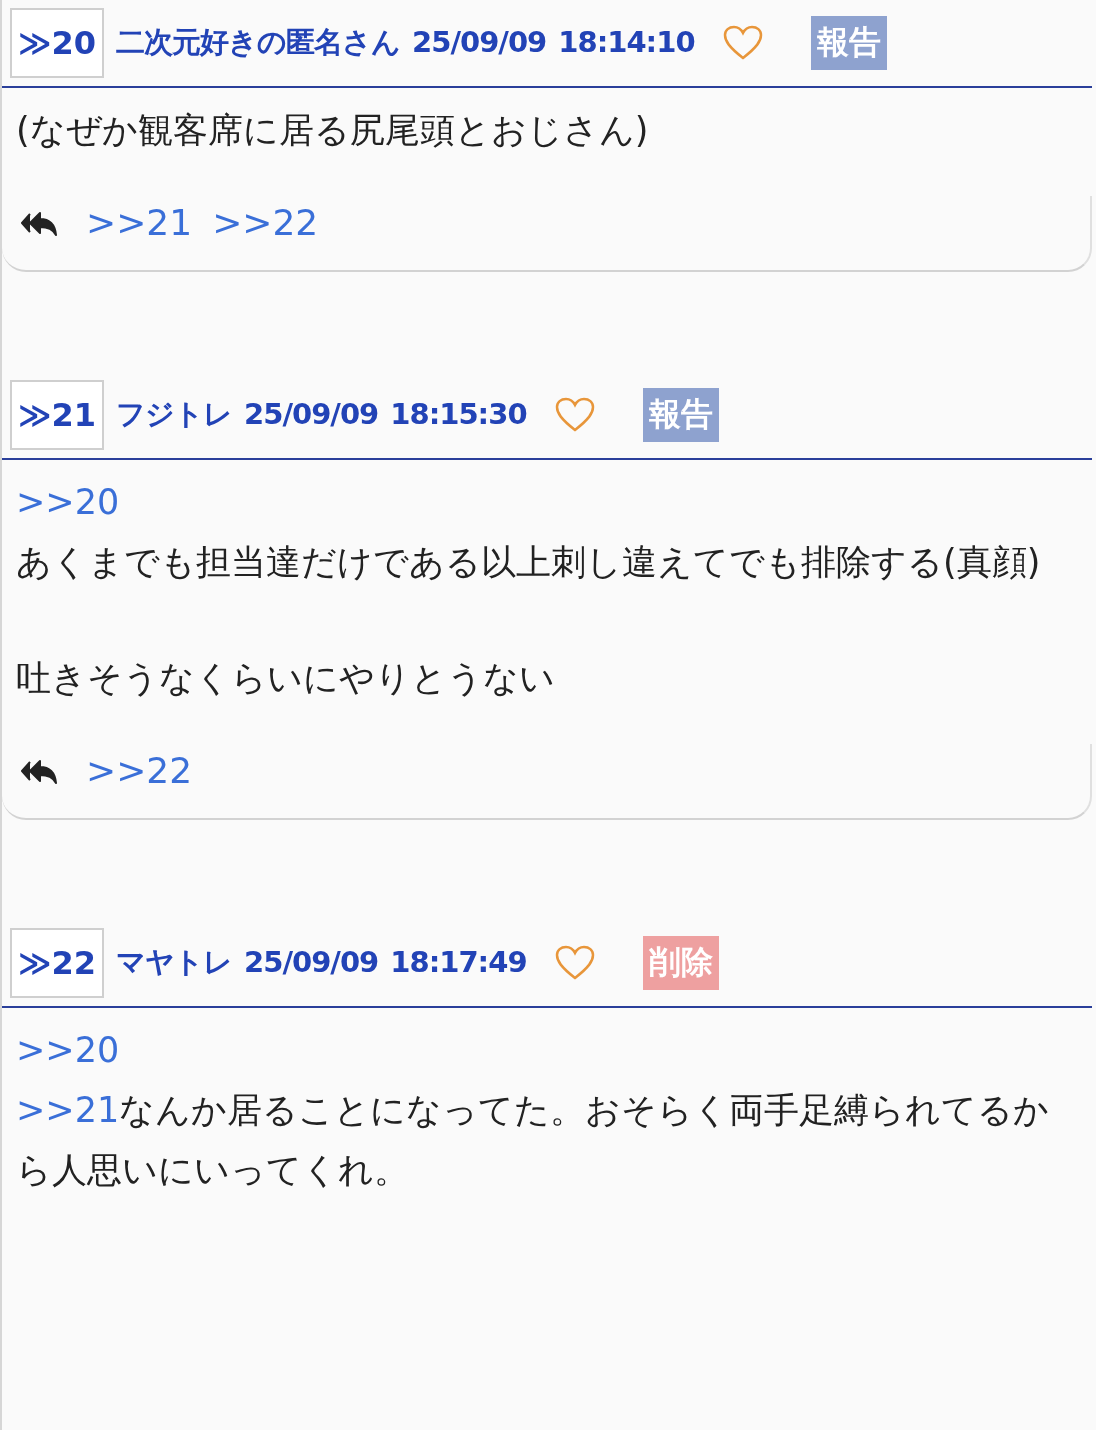 The width and height of the screenshot is (1096, 1430). I want to click on author-name: マヤトレ, so click(174, 963).